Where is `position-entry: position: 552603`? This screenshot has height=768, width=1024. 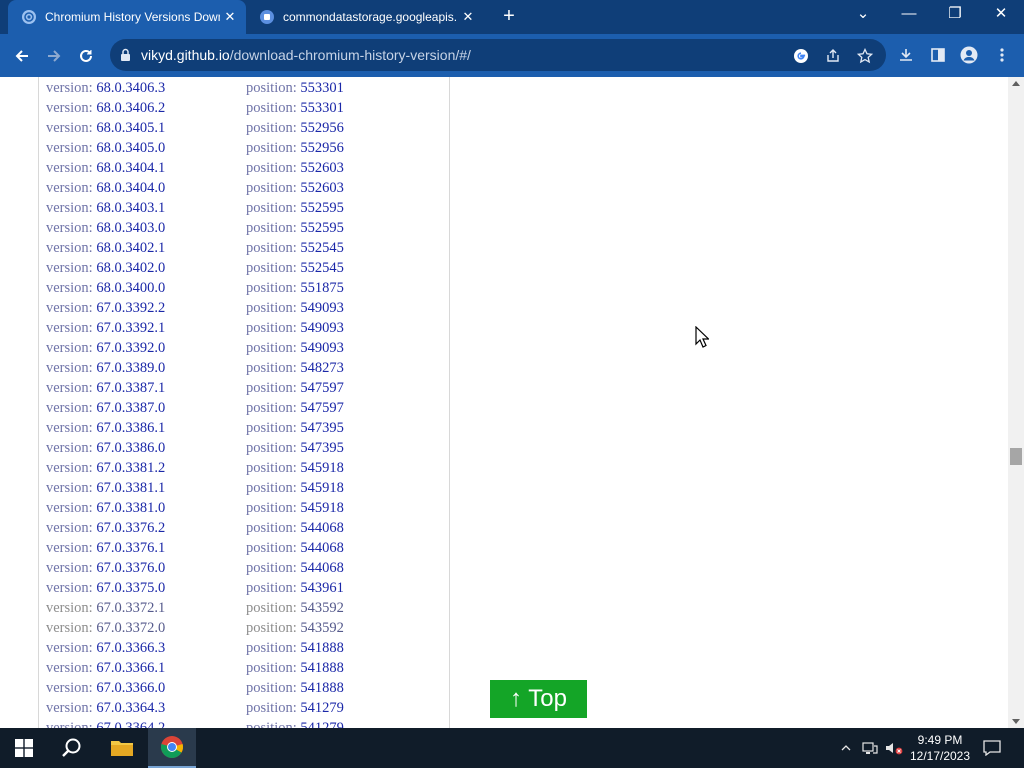
position-entry: position: 552603 is located at coordinates (295, 168).